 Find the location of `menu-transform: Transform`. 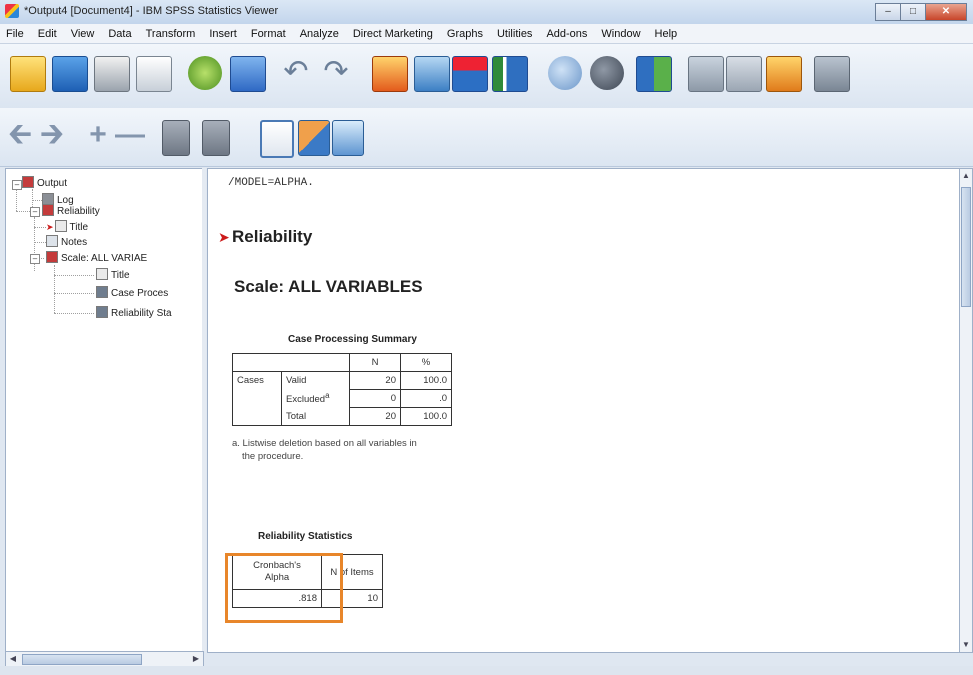

menu-transform: Transform is located at coordinates (172, 34).